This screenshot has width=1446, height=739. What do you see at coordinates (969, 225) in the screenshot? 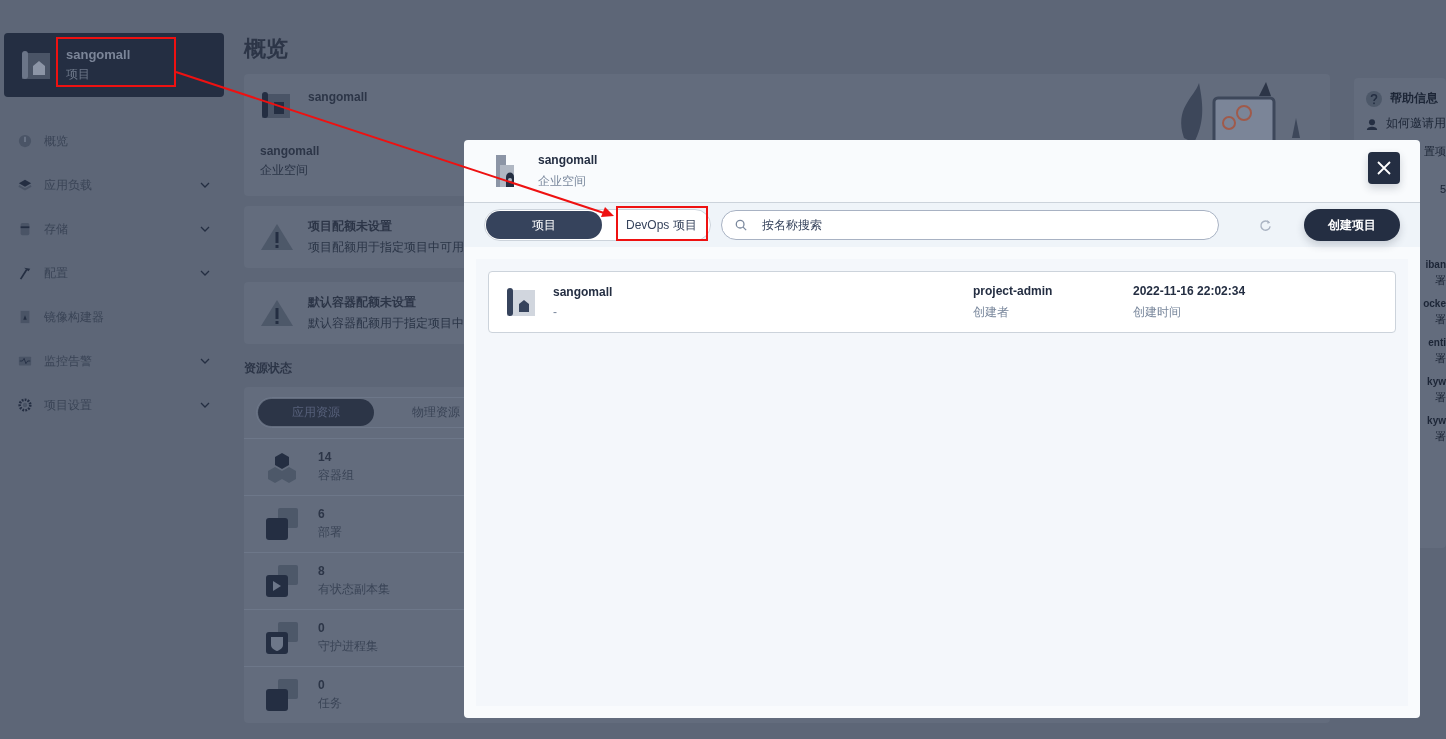
I see `search-field: 按名称搜索` at bounding box center [969, 225].